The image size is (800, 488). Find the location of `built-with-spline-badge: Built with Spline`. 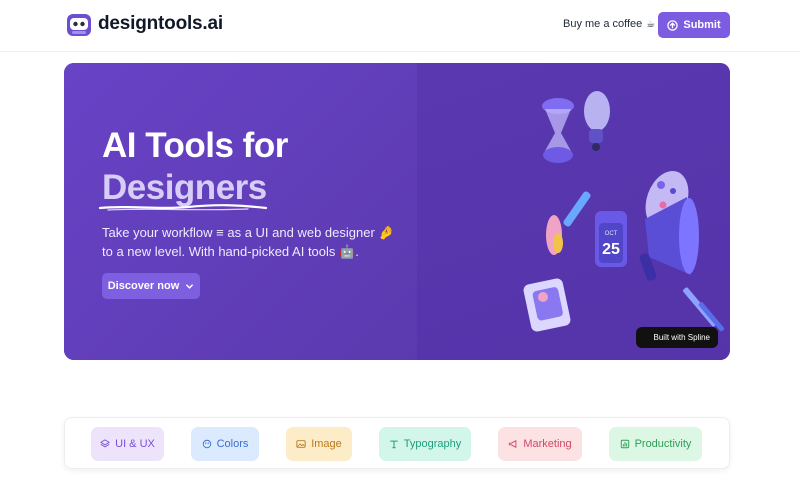

built-with-spline-badge: Built with Spline is located at coordinates (677, 337).